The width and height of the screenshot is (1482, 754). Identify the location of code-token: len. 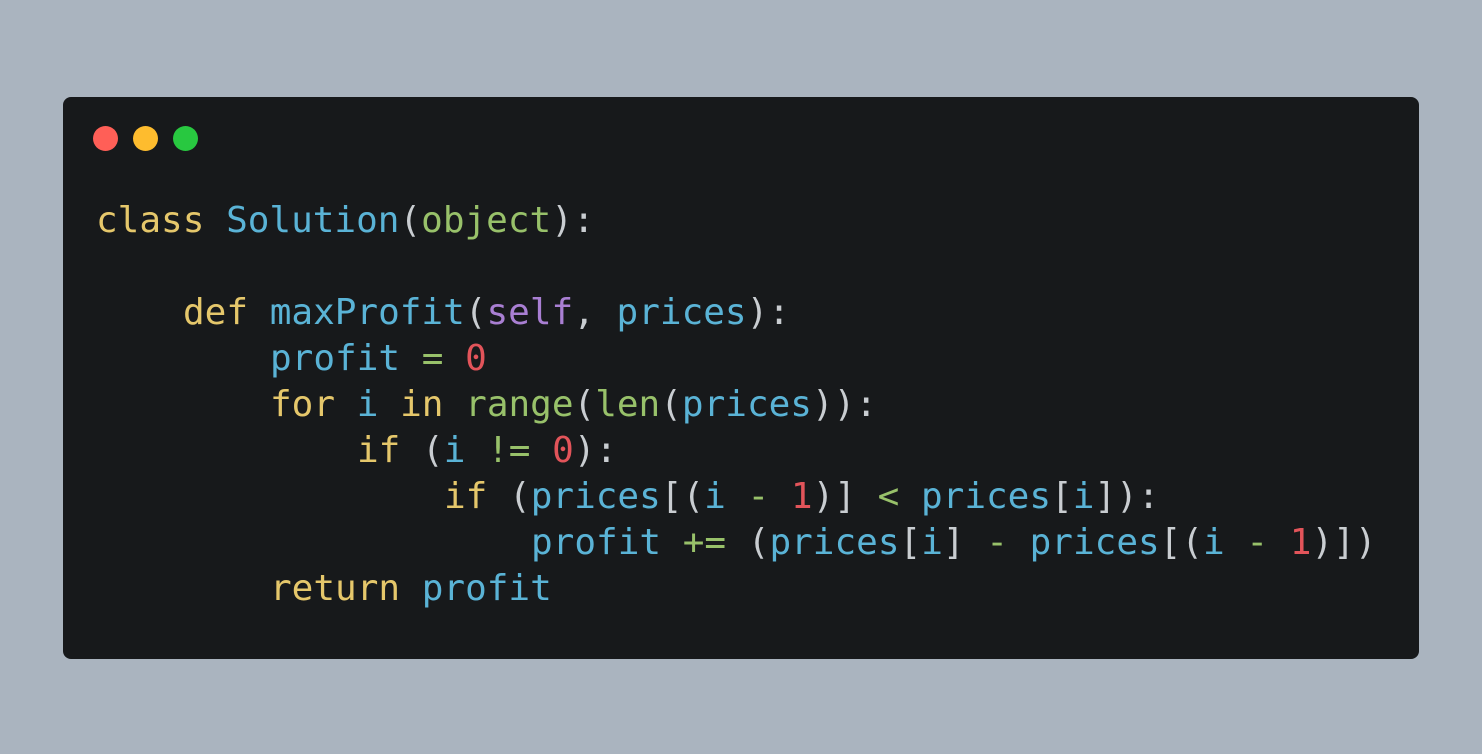
(628, 404).